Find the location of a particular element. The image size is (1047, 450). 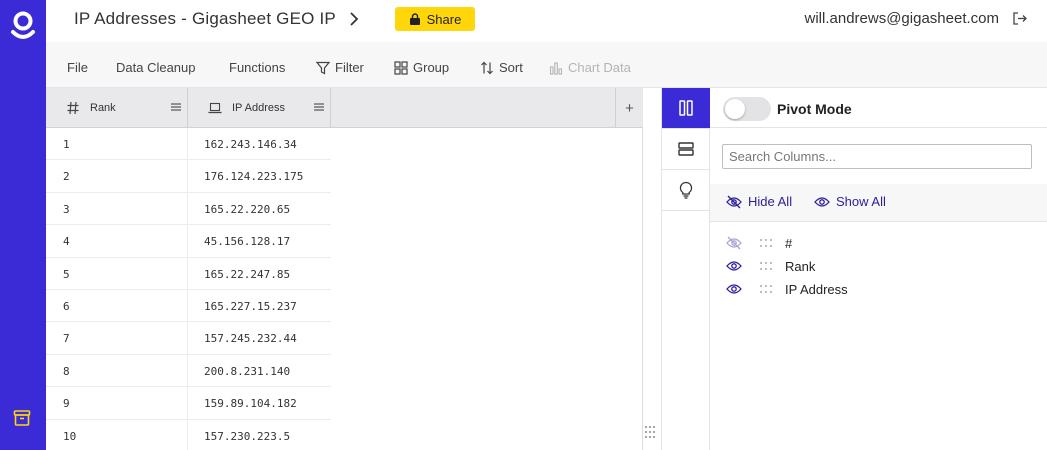

share-label: Share is located at coordinates (444, 19).